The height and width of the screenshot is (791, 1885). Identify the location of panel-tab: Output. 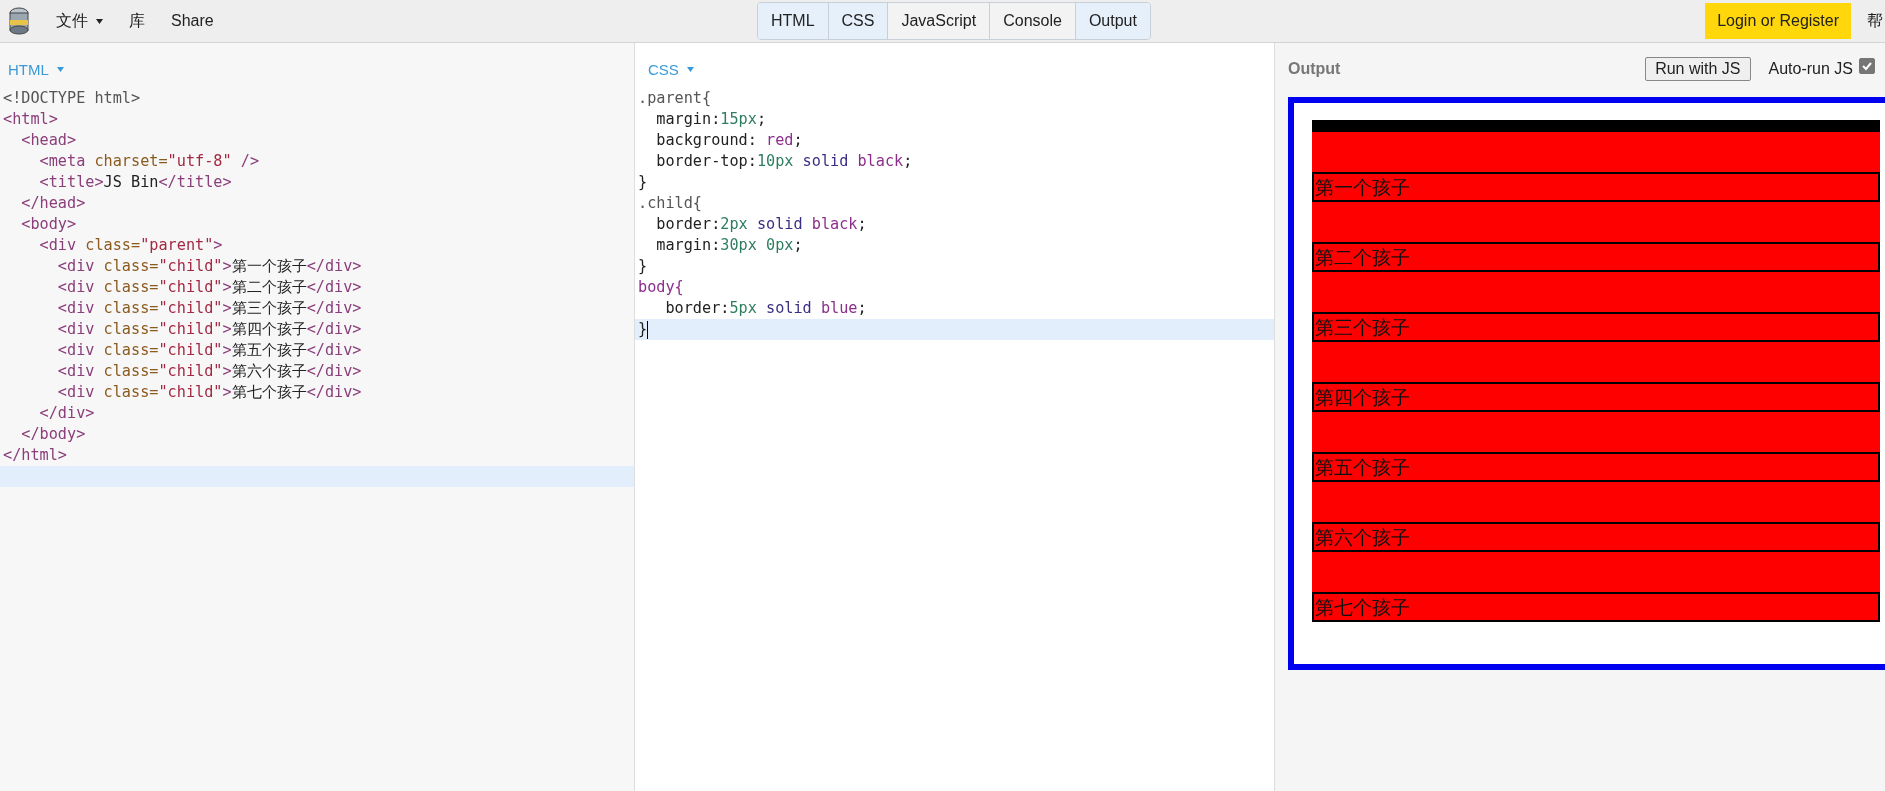
(1112, 21).